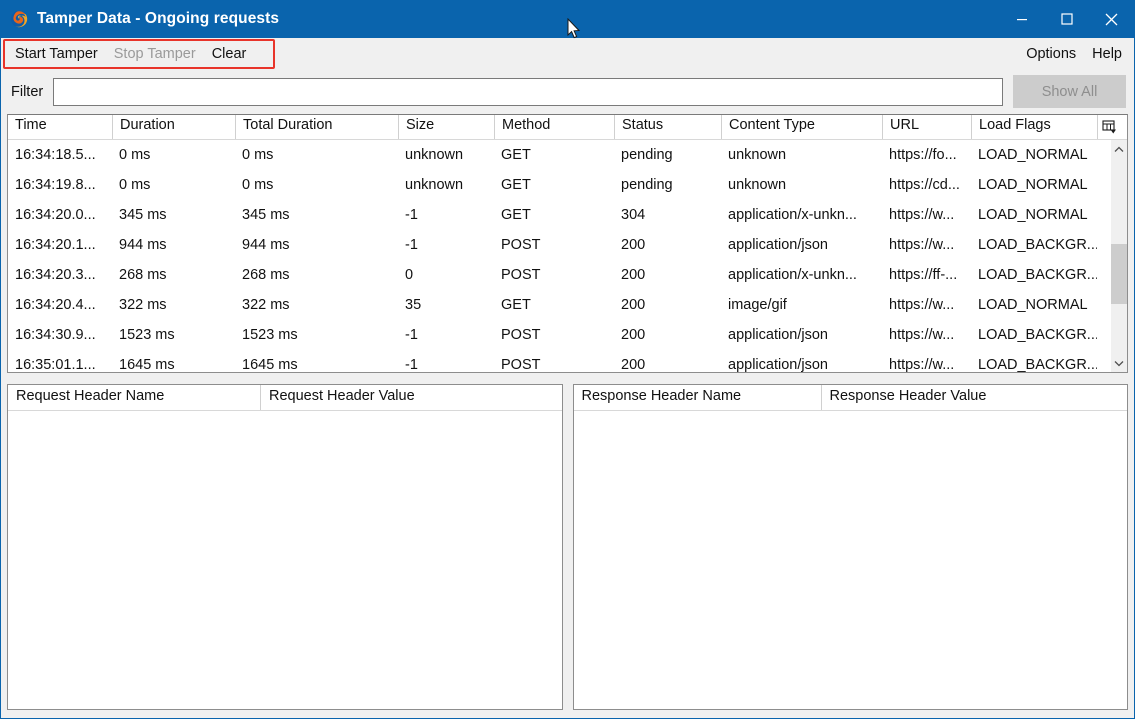 The height and width of the screenshot is (719, 1135). I want to click on title-bar: Tamper Data - Ongoing requests, so click(567, 19).